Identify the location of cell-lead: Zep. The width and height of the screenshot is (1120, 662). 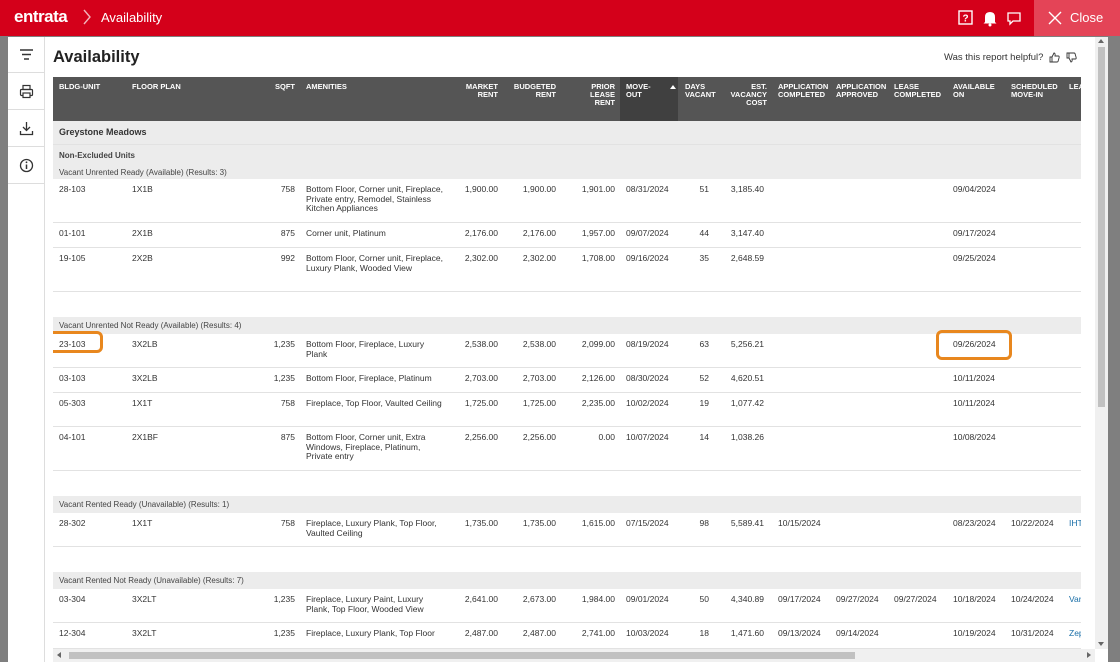
(1075, 633).